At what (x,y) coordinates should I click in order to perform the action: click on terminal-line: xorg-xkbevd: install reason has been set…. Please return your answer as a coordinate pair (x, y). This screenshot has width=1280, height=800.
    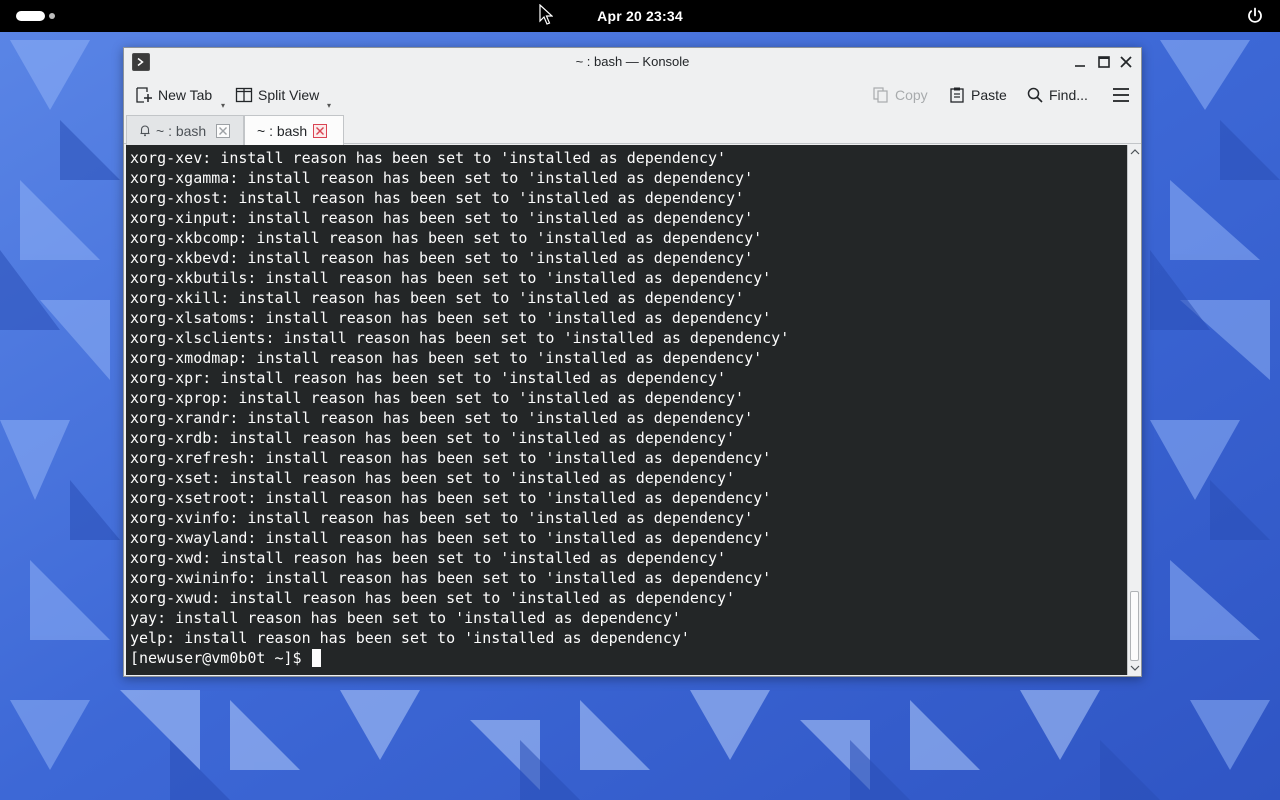
    Looking at the image, I should click on (442, 258).